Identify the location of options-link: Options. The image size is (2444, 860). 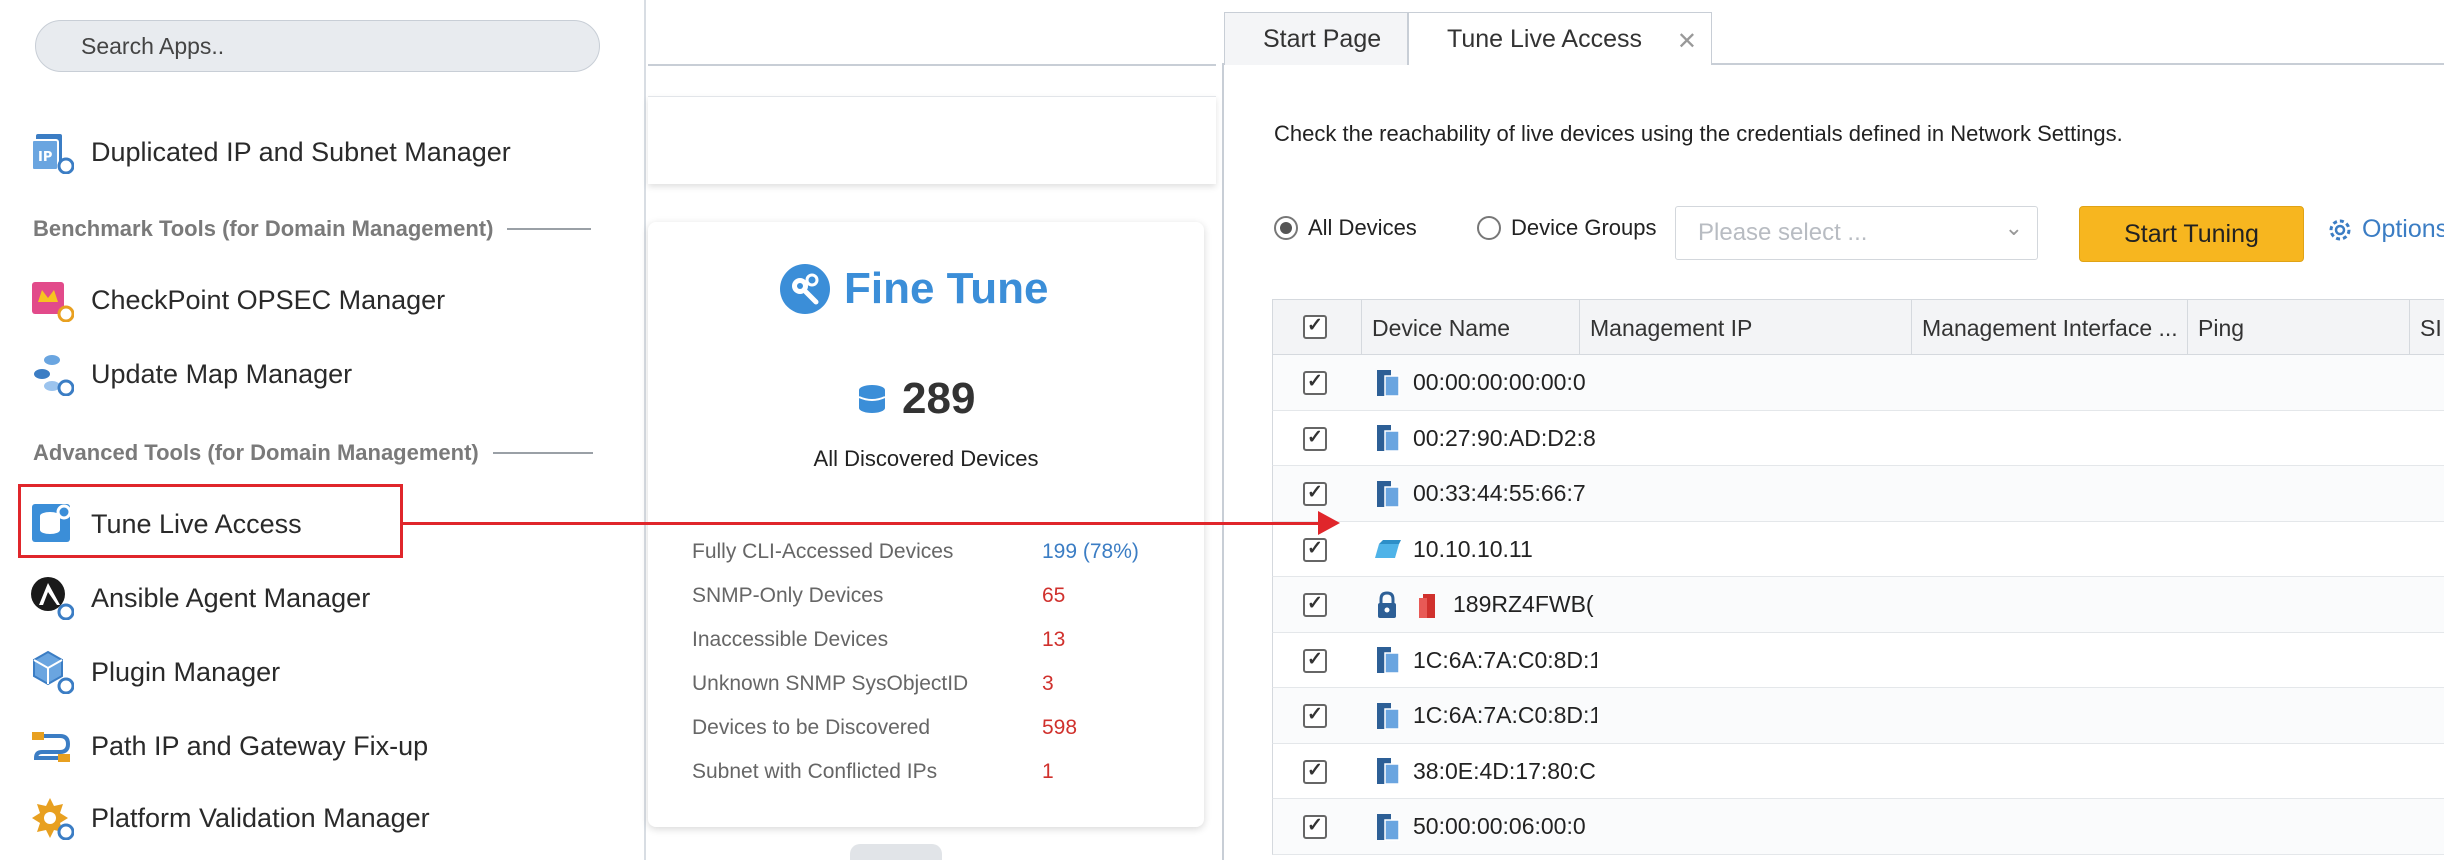
(2385, 229).